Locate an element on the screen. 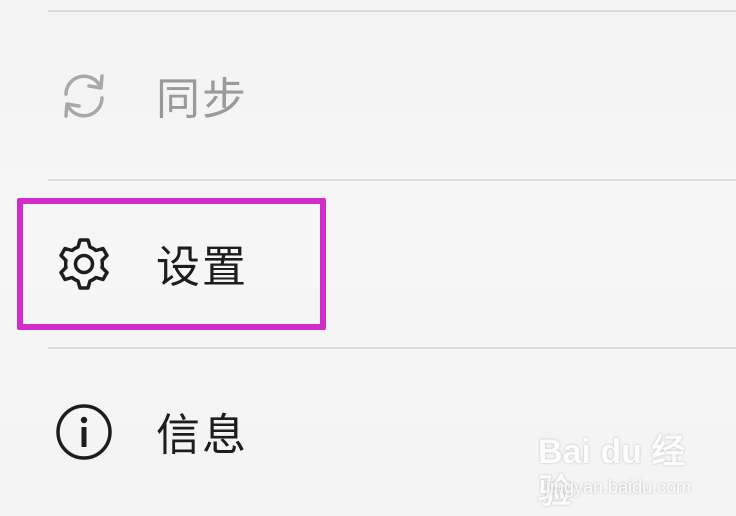  sync-icon is located at coordinates (84, 96).